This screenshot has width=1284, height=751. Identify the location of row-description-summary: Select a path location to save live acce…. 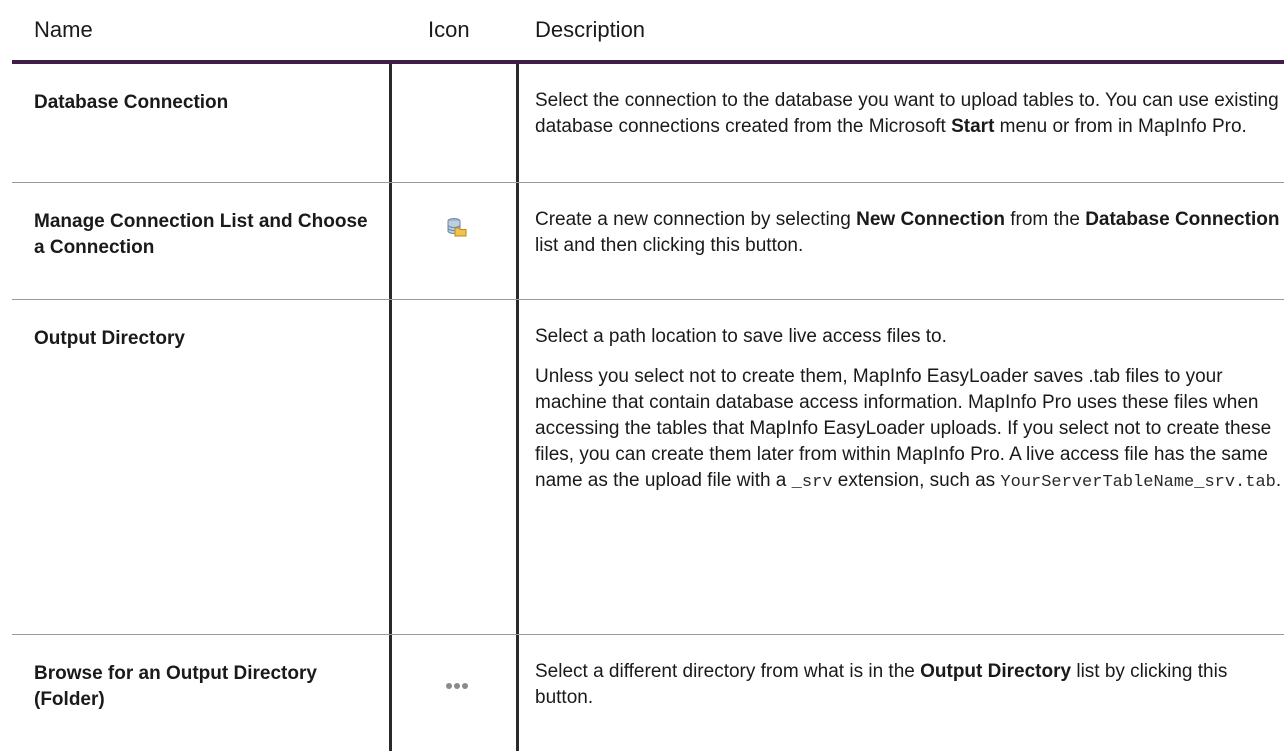
(741, 336).